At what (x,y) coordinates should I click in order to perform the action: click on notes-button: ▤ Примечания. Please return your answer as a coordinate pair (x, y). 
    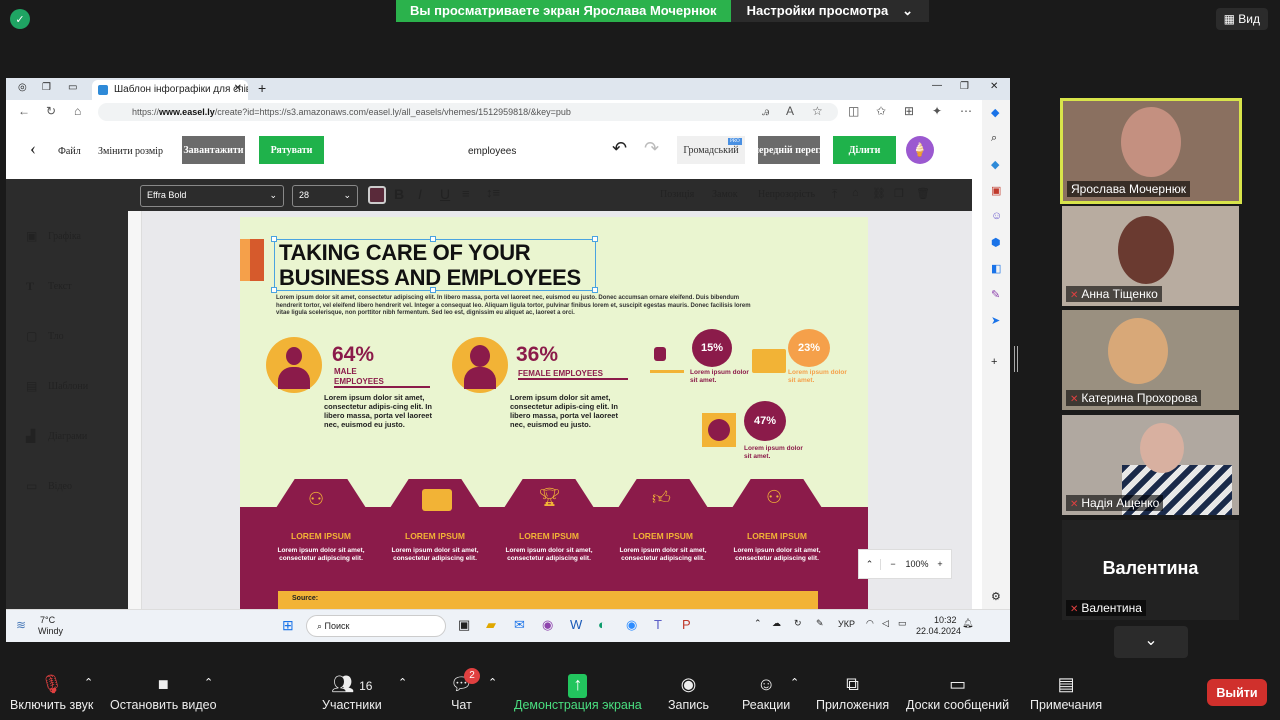
    Looking at the image, I should click on (1066, 693).